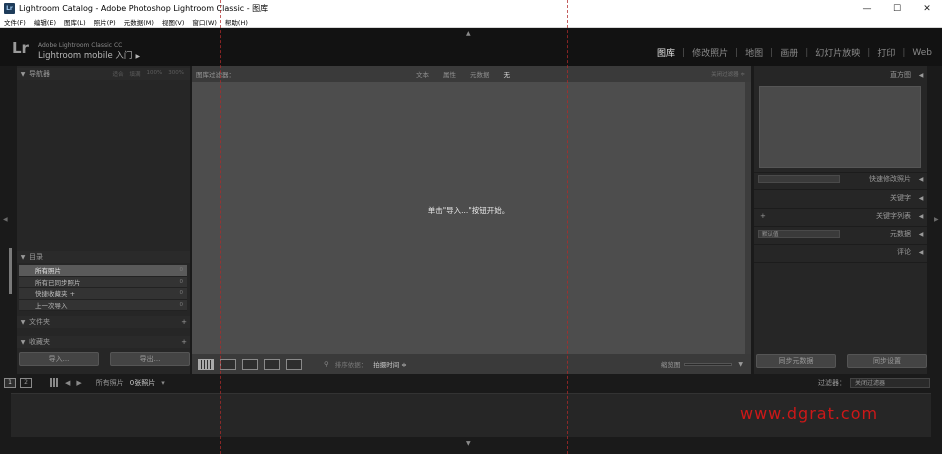 This screenshot has width=942, height=454. I want to click on metadata-preset-dropdown: 默认值, so click(799, 234).